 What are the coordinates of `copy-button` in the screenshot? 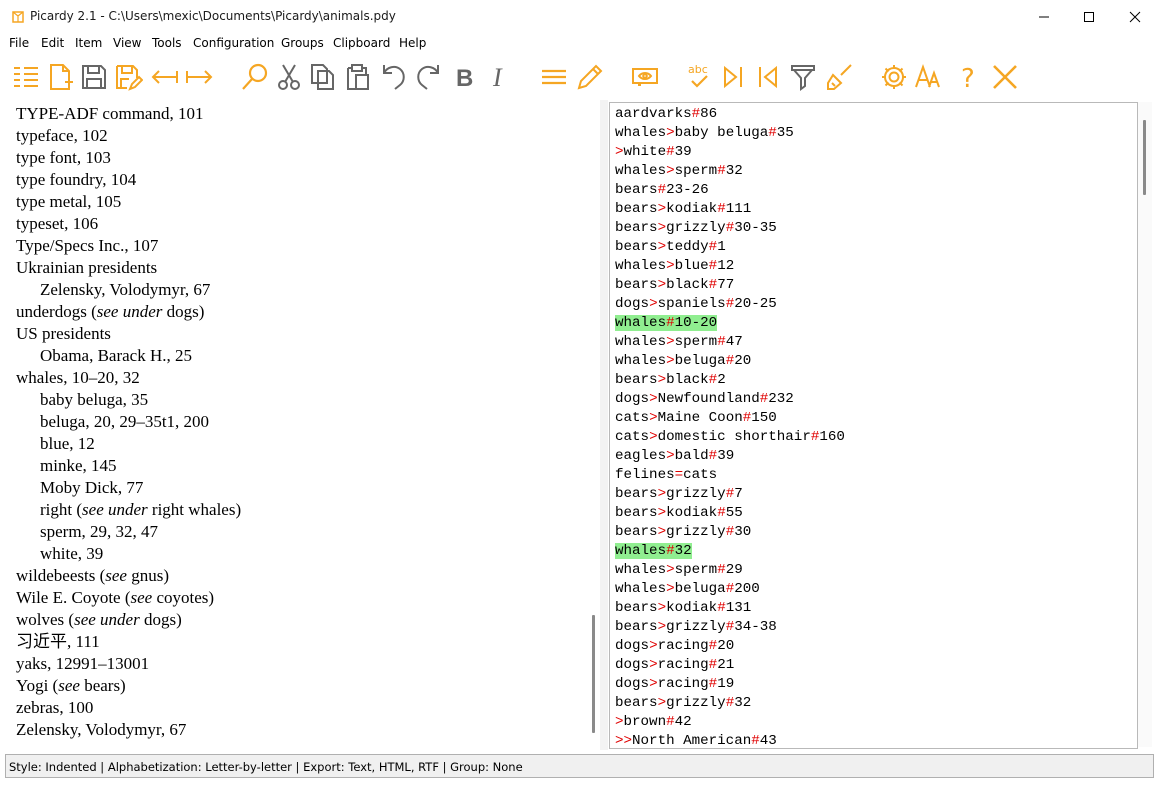 It's located at (323, 77).